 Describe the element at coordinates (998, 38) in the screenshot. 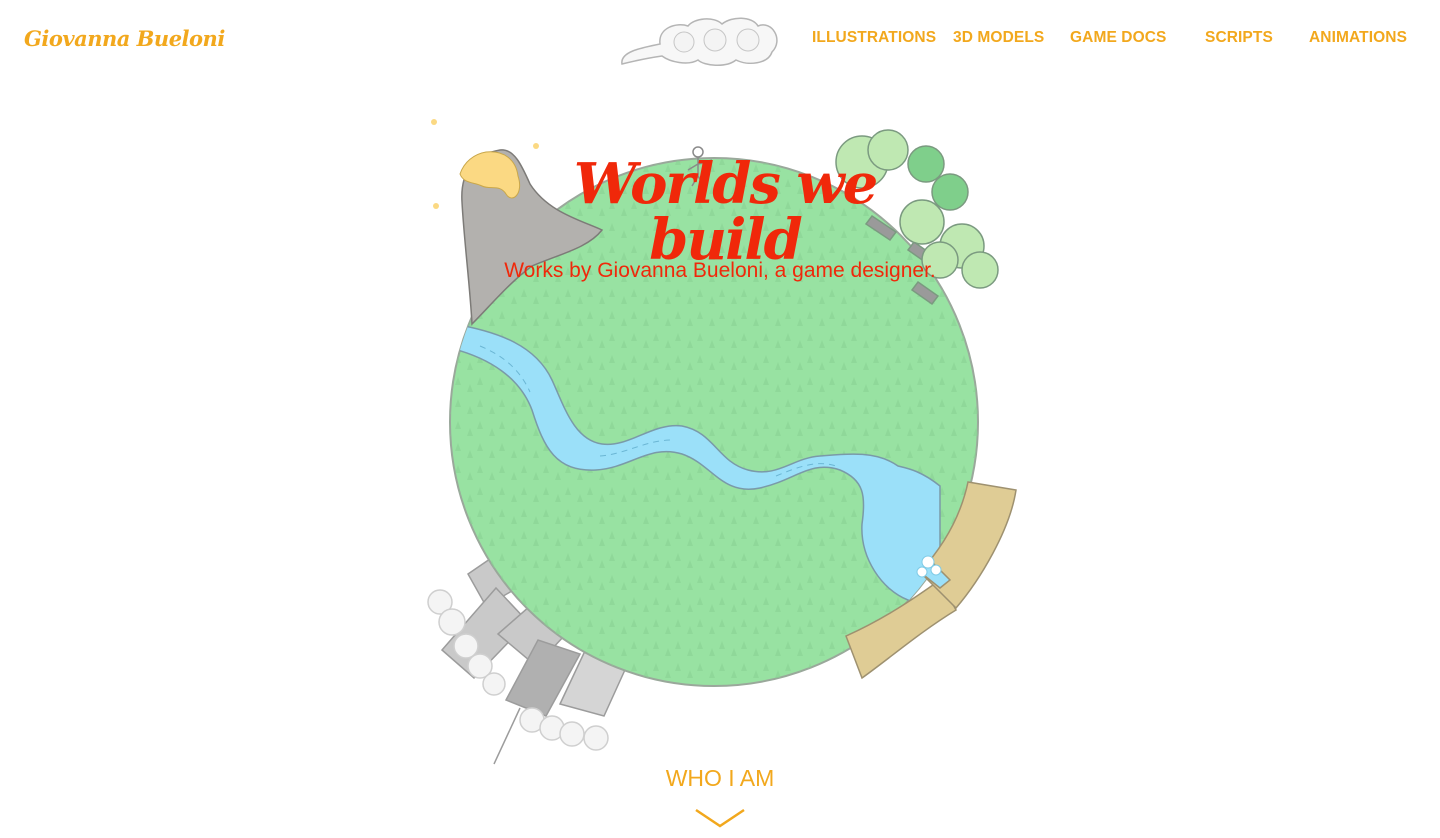

I see `nav-3d-models: 3D MODELS` at that location.